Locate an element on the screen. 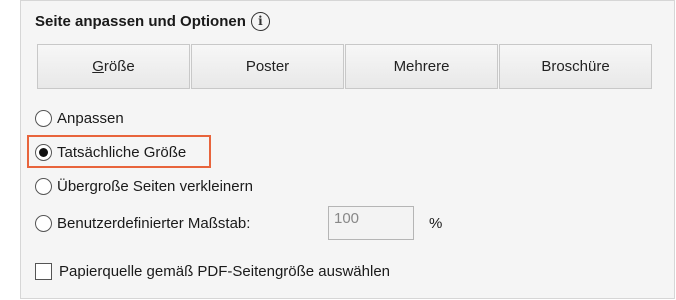 The height and width of the screenshot is (300, 676). radio-actual-size-circle is located at coordinates (43, 152).